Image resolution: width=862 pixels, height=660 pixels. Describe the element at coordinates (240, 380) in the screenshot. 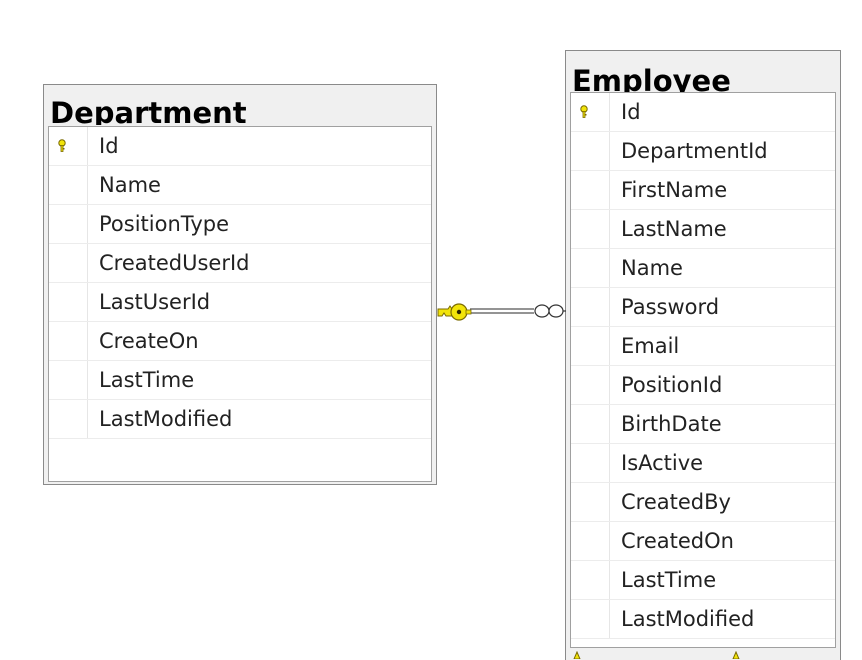

I see `department-column-row: LastTime` at that location.